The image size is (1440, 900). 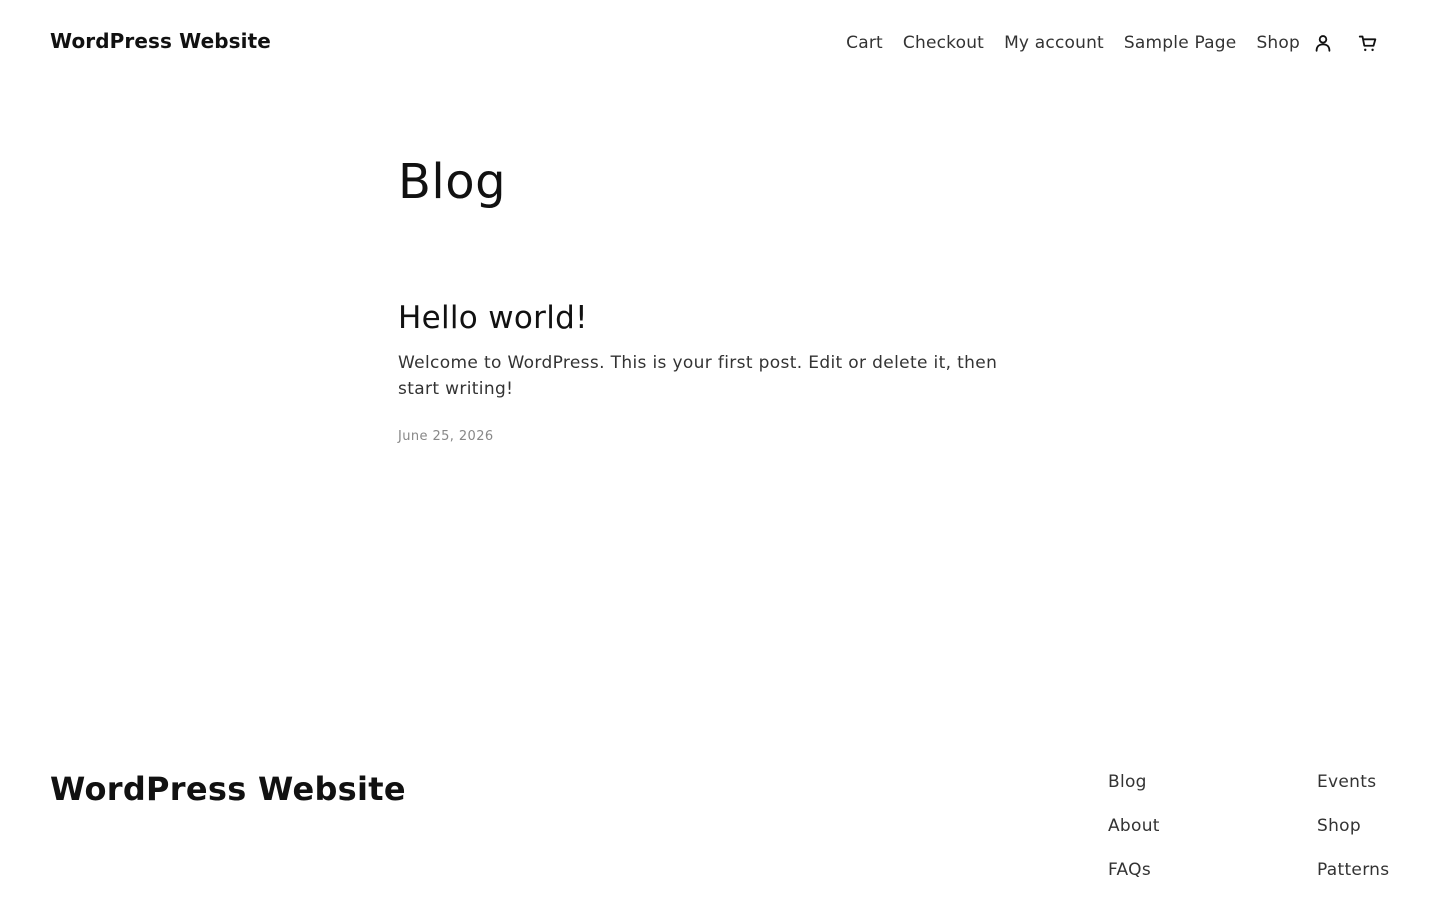 What do you see at coordinates (1134, 870) in the screenshot?
I see `footer-link-faqs: FAQs` at bounding box center [1134, 870].